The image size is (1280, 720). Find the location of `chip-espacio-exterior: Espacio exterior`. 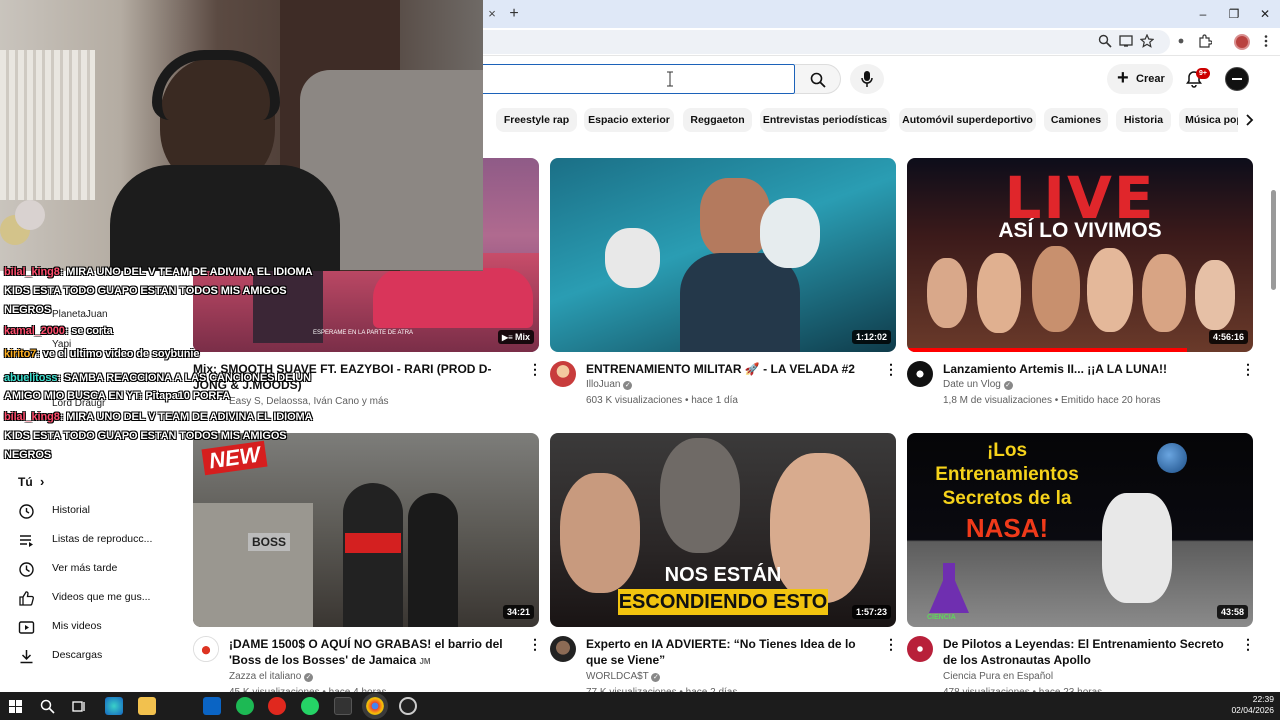

chip-espacio-exterior: Espacio exterior is located at coordinates (629, 120).